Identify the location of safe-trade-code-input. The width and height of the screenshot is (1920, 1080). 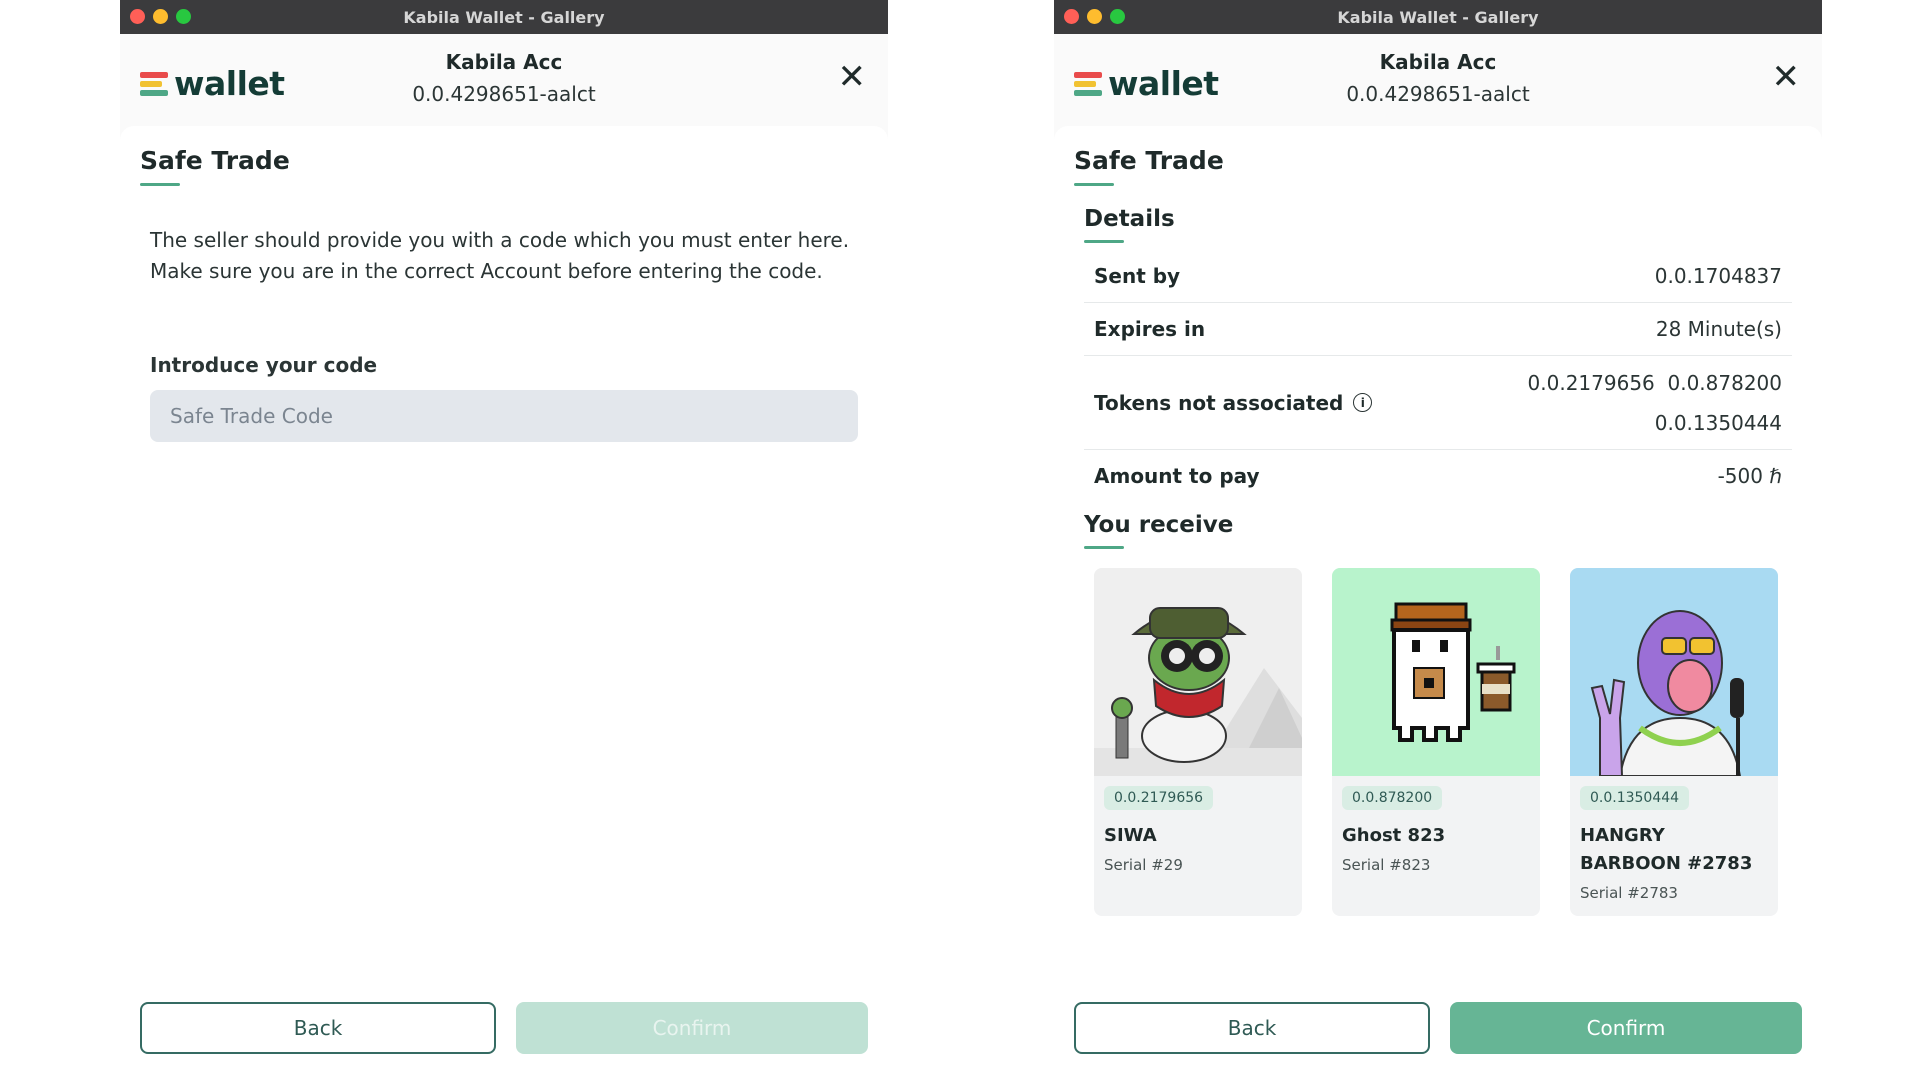
(504, 416).